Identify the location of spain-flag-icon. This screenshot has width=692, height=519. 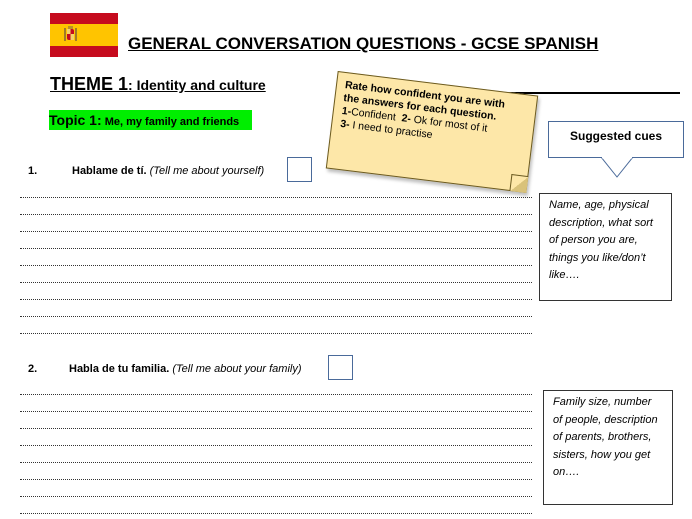
(84, 35).